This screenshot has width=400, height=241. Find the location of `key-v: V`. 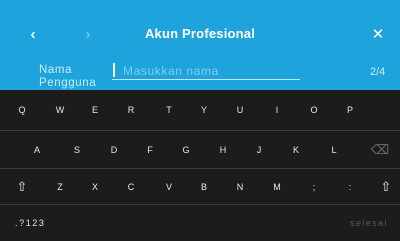

key-v: V is located at coordinates (169, 186).